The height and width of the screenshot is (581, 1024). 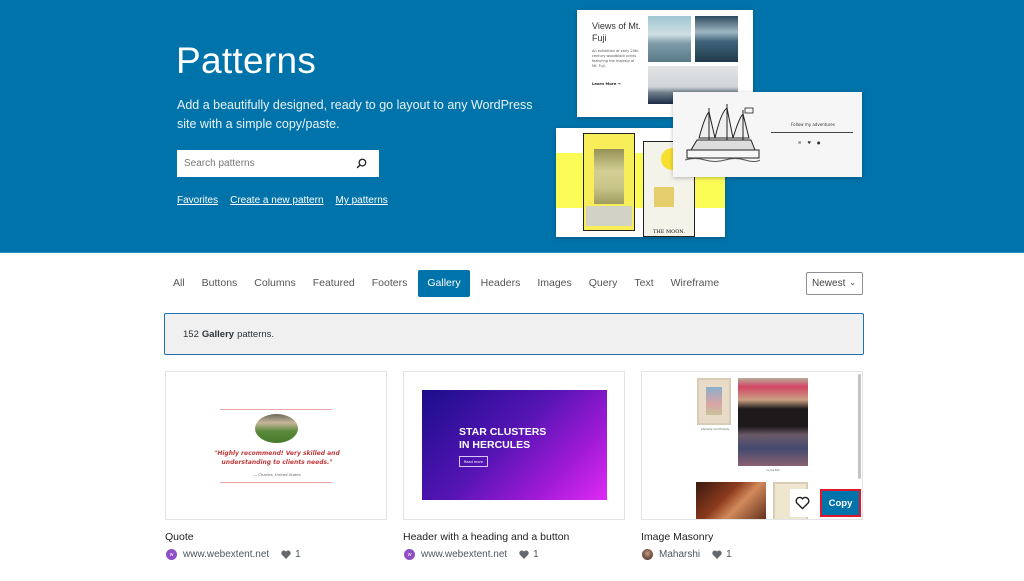 What do you see at coordinates (852, 282) in the screenshot?
I see `chevron-down-icon: ⌄` at bounding box center [852, 282].